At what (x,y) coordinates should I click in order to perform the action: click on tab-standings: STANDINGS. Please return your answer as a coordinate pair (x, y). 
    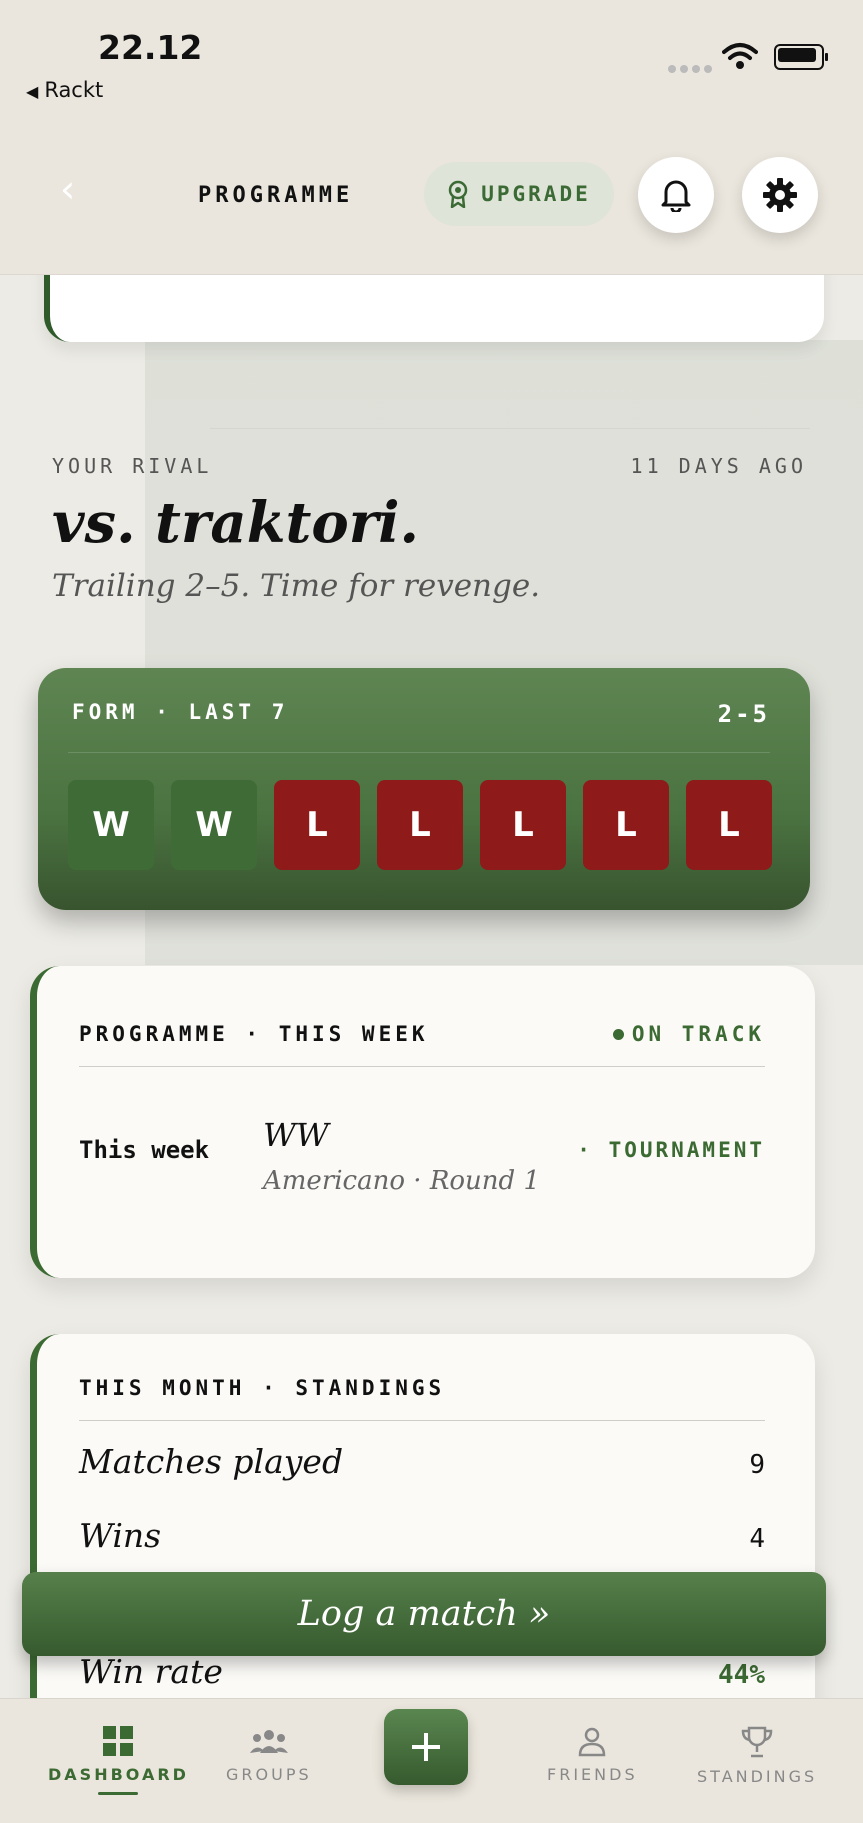
    Looking at the image, I should click on (757, 1755).